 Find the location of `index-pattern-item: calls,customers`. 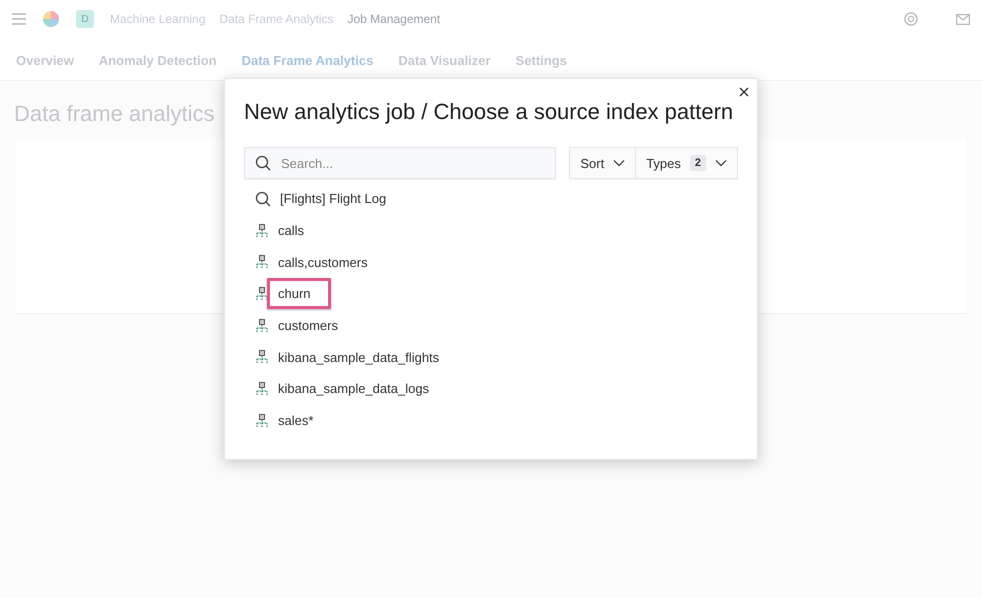

index-pattern-item: calls,customers is located at coordinates (323, 262).